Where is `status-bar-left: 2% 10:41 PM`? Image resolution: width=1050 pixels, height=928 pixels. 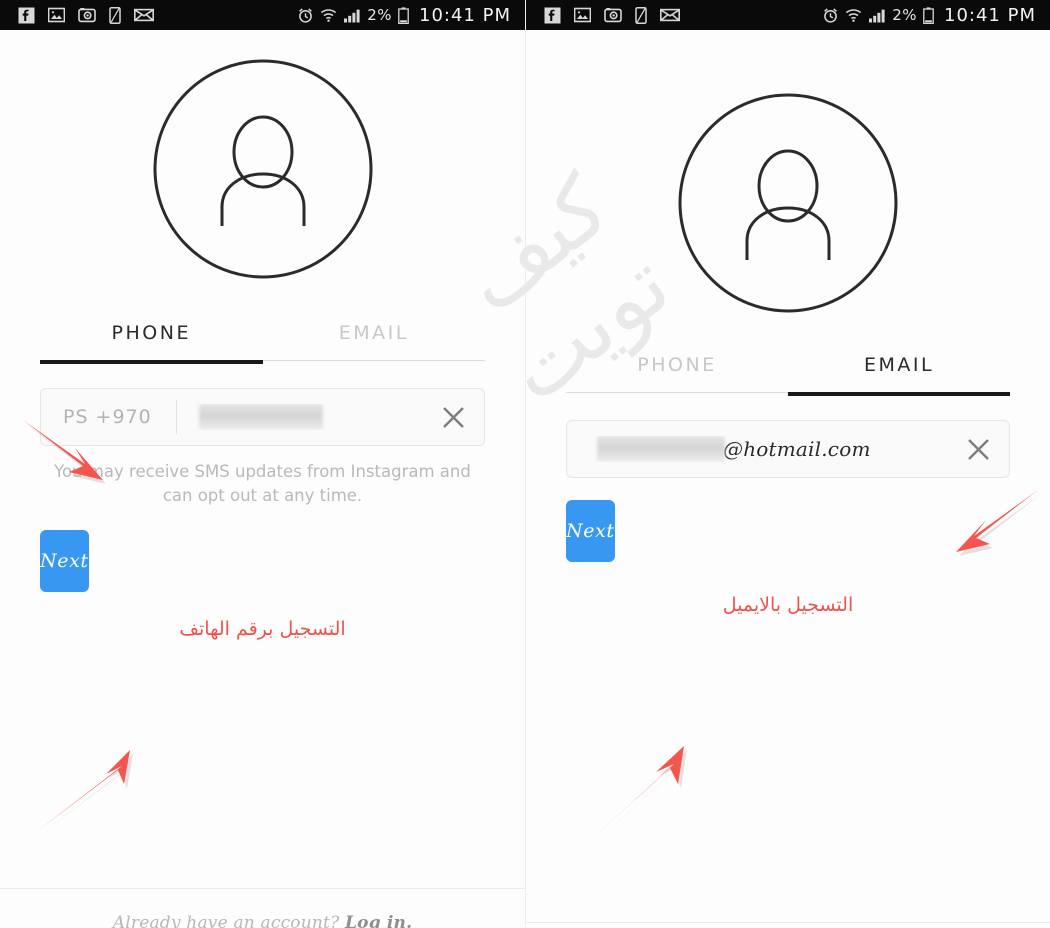
status-bar-left: 2% 10:41 PM is located at coordinates (262, 15).